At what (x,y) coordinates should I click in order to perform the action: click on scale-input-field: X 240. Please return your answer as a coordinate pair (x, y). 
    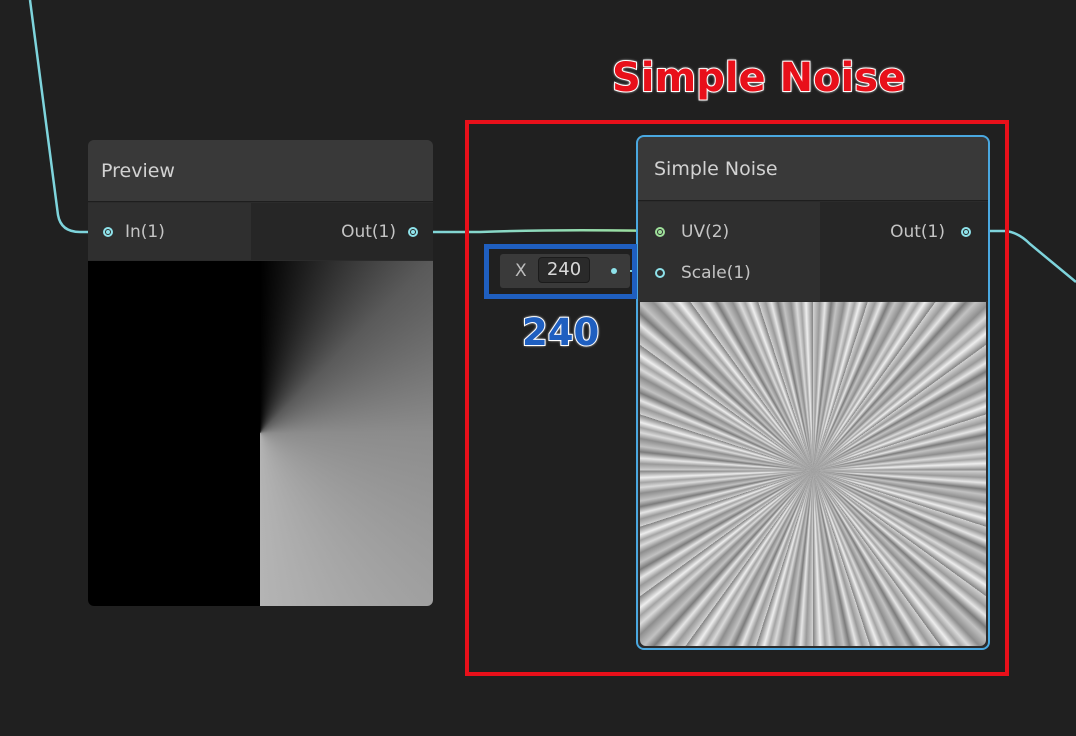
    Looking at the image, I should click on (565, 271).